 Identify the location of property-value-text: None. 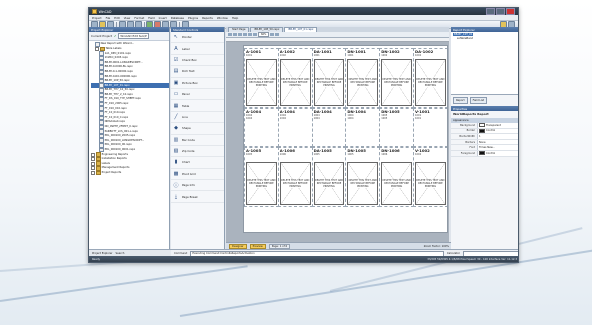
(482, 142).